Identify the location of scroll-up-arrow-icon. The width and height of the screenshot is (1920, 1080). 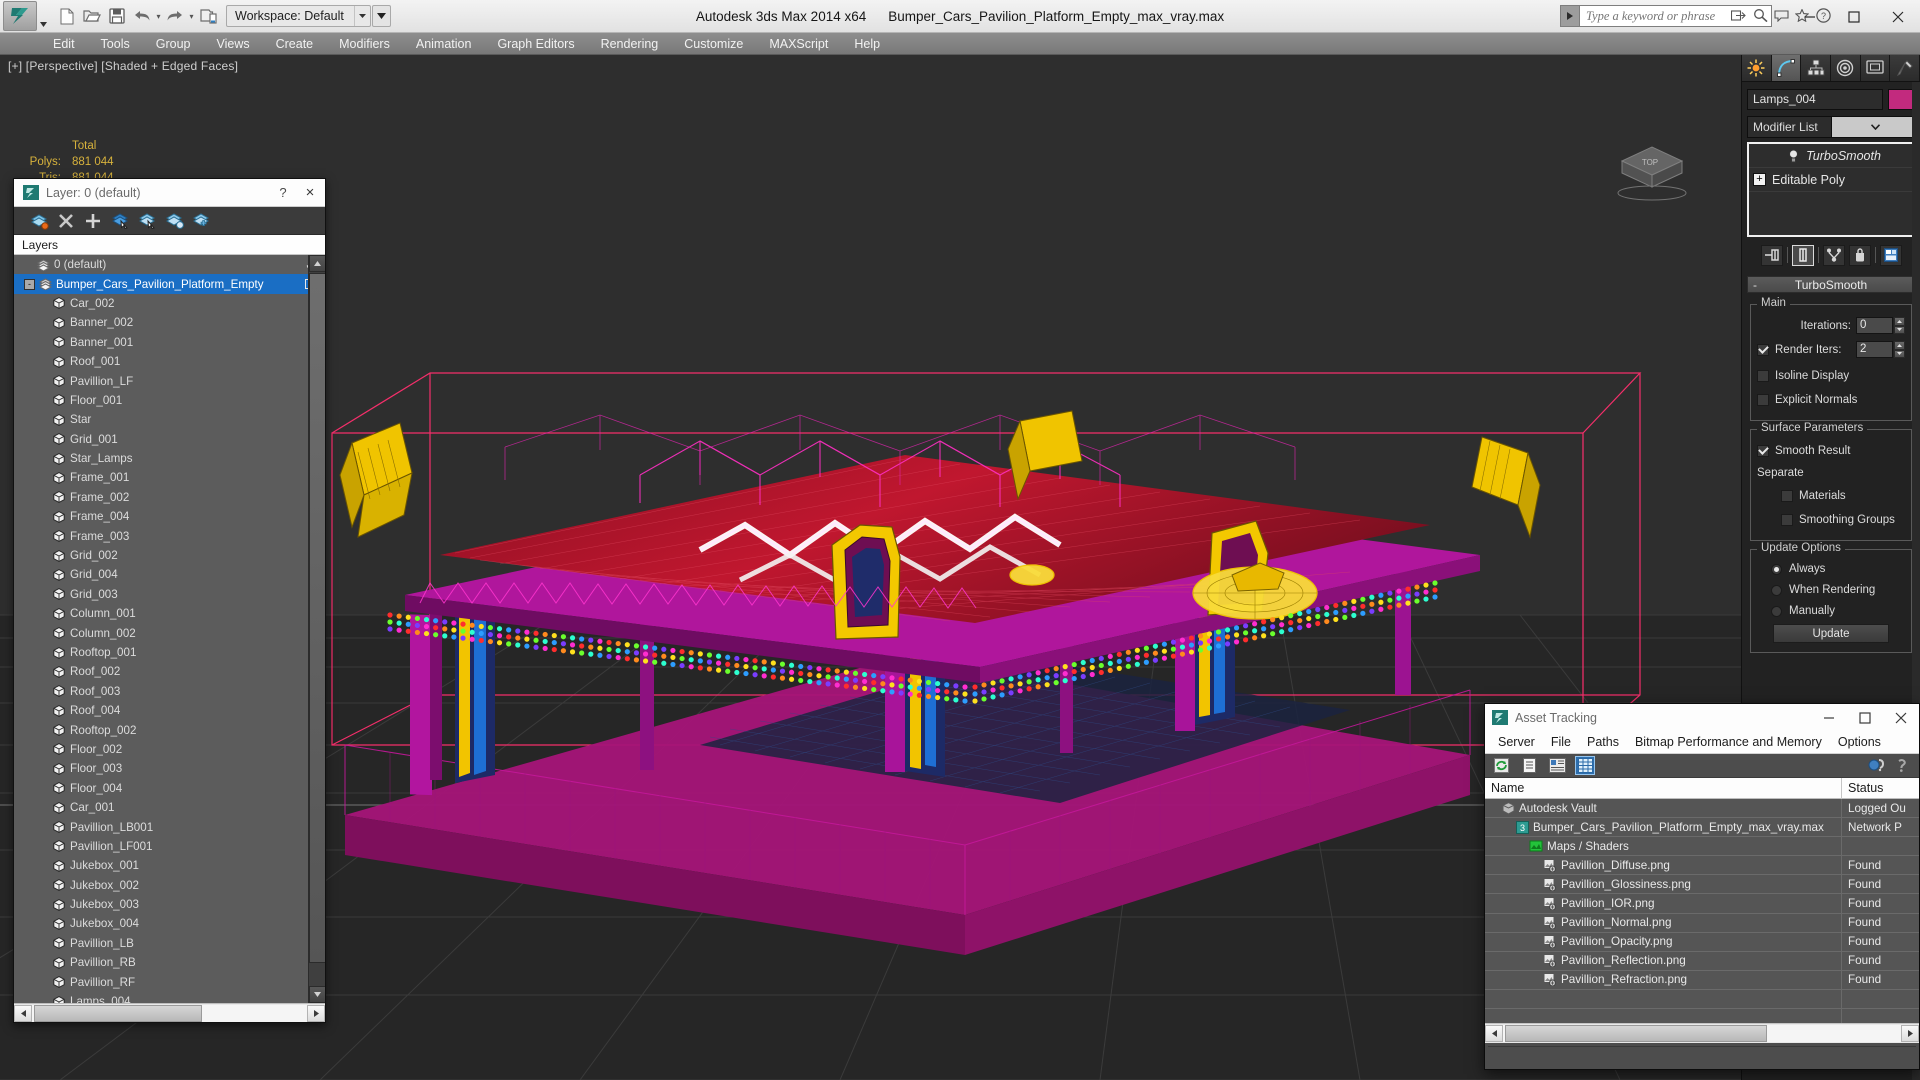
(317, 263).